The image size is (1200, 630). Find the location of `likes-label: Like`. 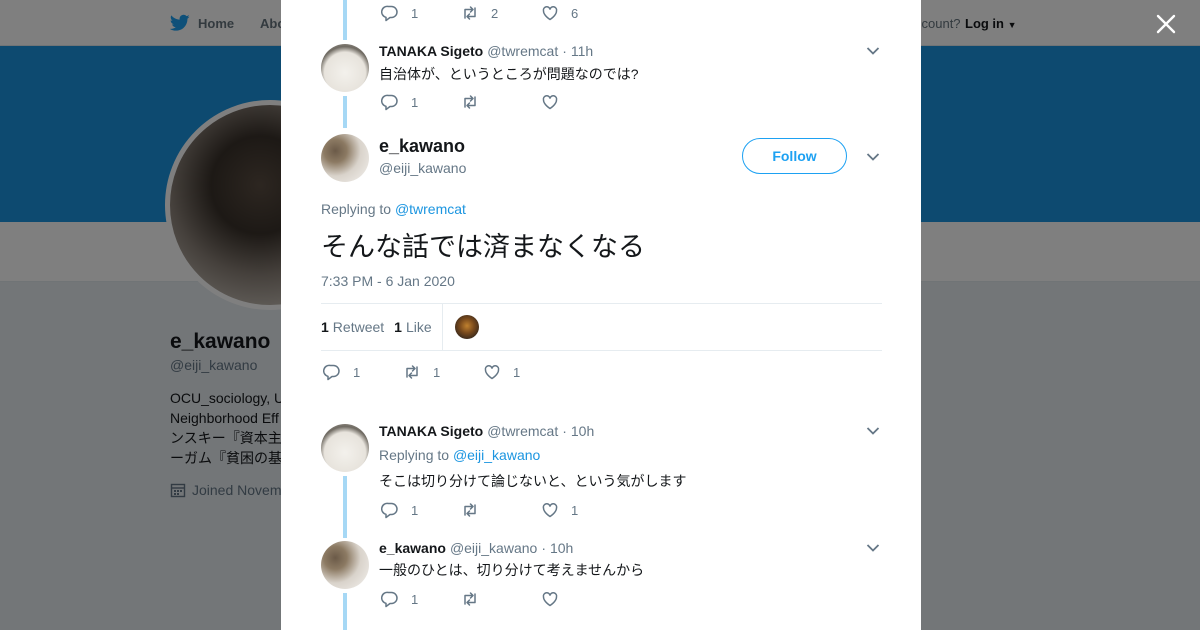

likes-label: Like is located at coordinates (418, 327).